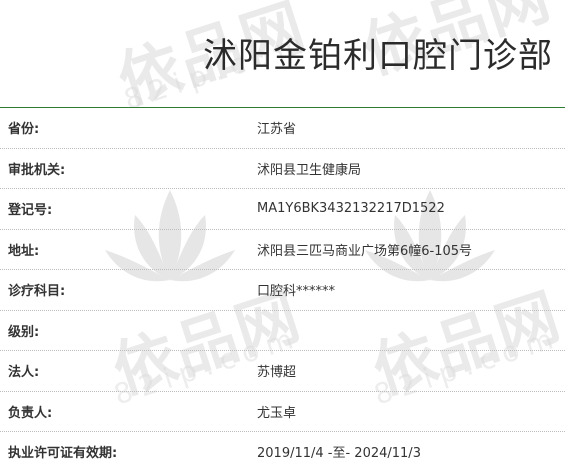  I want to click on table-row-province: 省份: 江苏省, so click(282, 128).